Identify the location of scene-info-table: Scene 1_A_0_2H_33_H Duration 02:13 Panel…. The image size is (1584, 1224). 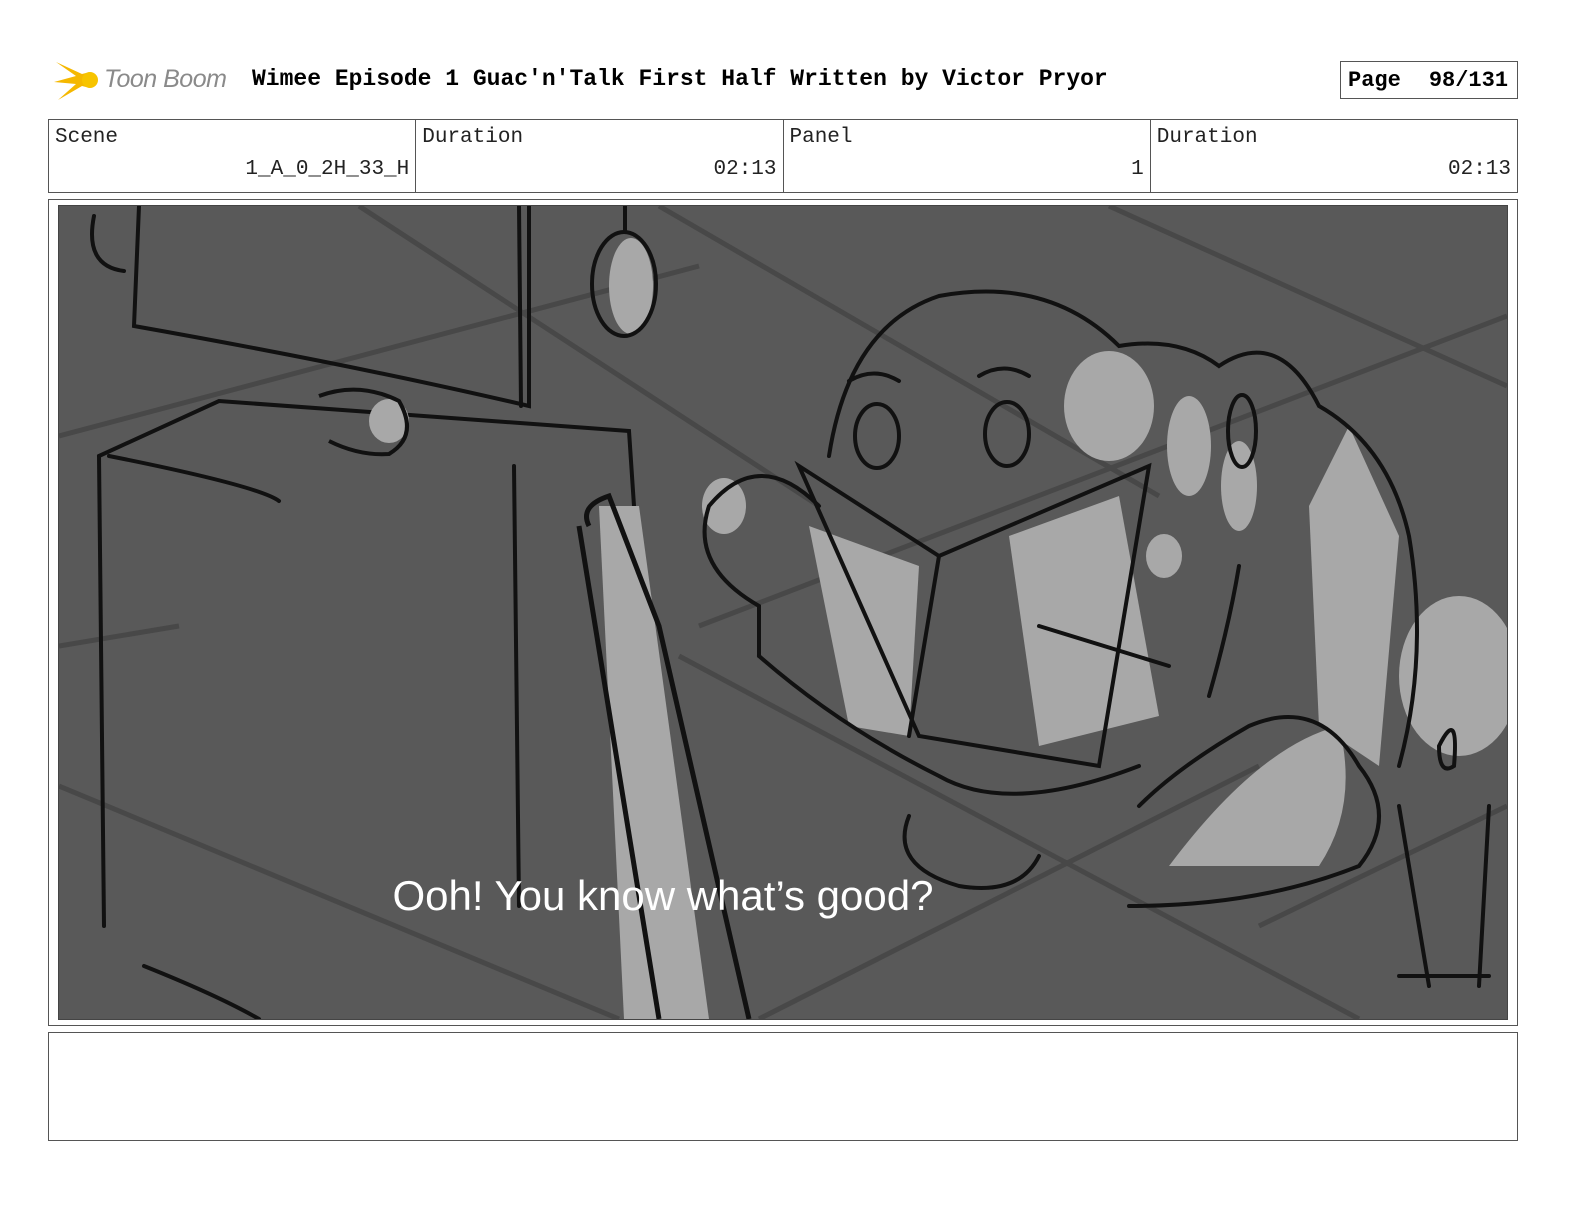
(783, 156).